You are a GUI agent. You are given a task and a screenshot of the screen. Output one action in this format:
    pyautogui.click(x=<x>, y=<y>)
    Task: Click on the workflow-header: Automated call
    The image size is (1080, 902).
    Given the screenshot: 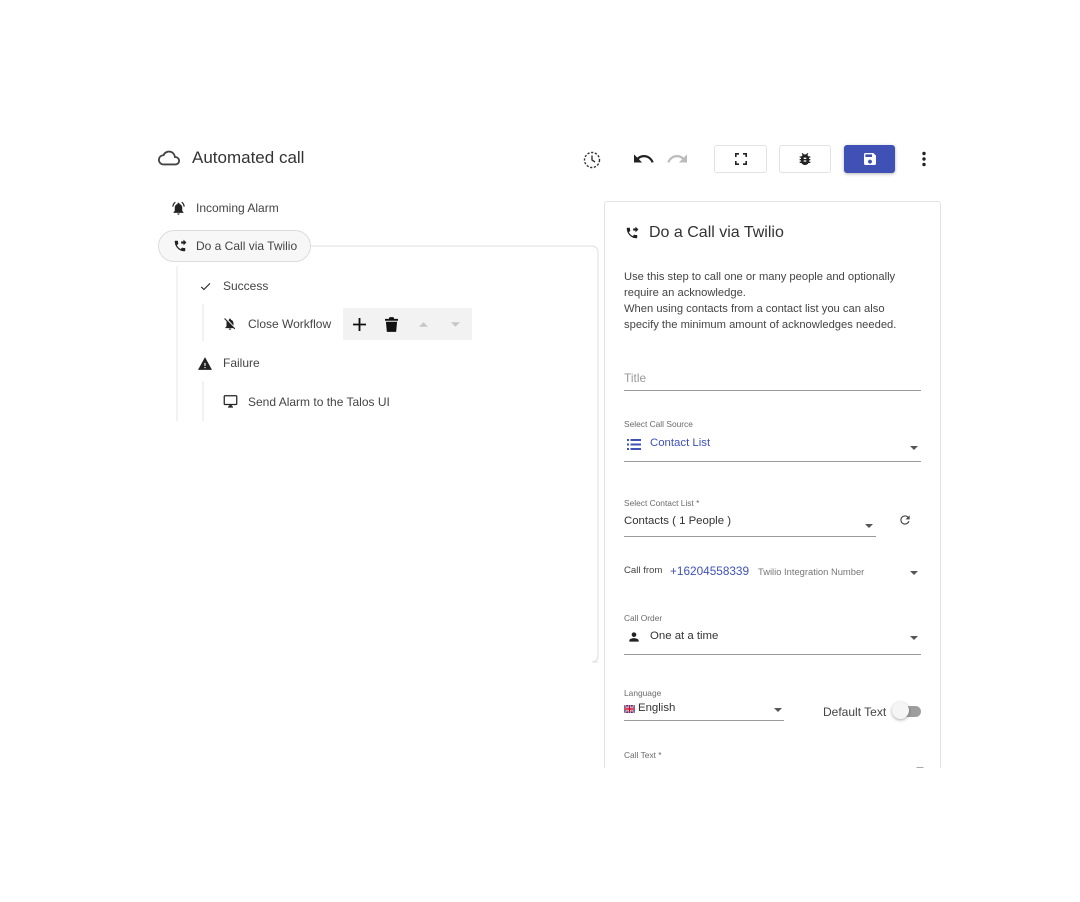 What is the action you would take?
    pyautogui.click(x=231, y=158)
    